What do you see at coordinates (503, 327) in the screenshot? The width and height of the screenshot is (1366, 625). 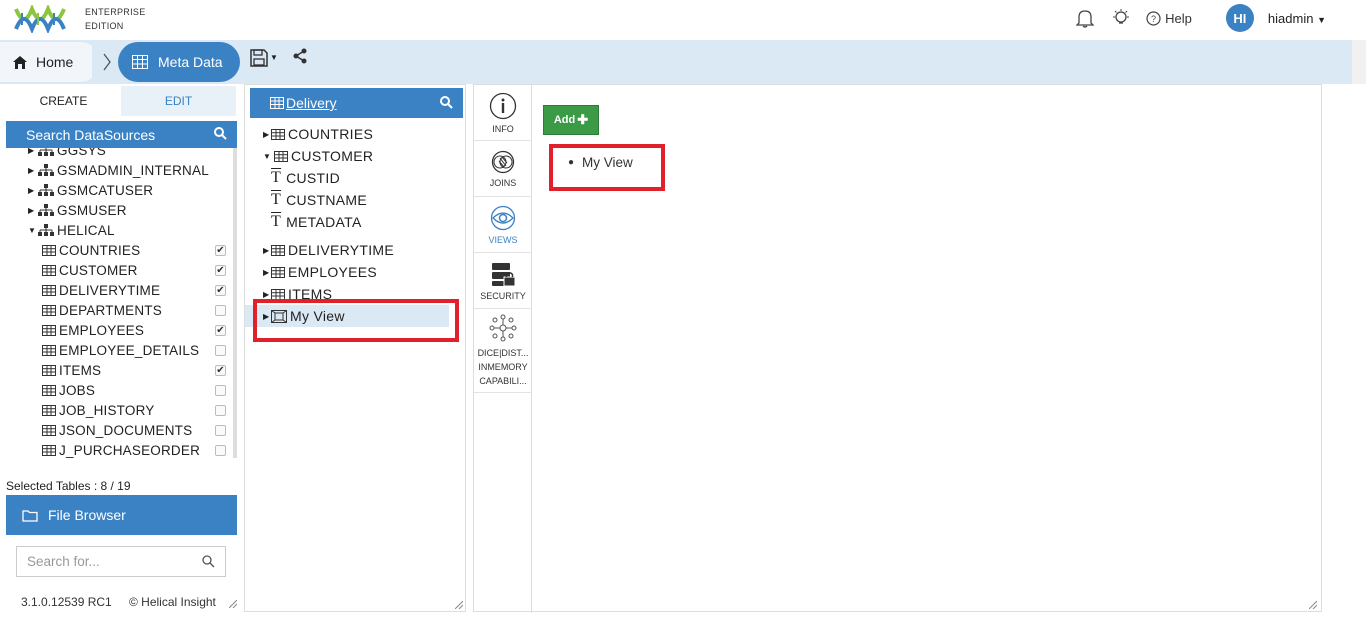 I see `network-icon` at bounding box center [503, 327].